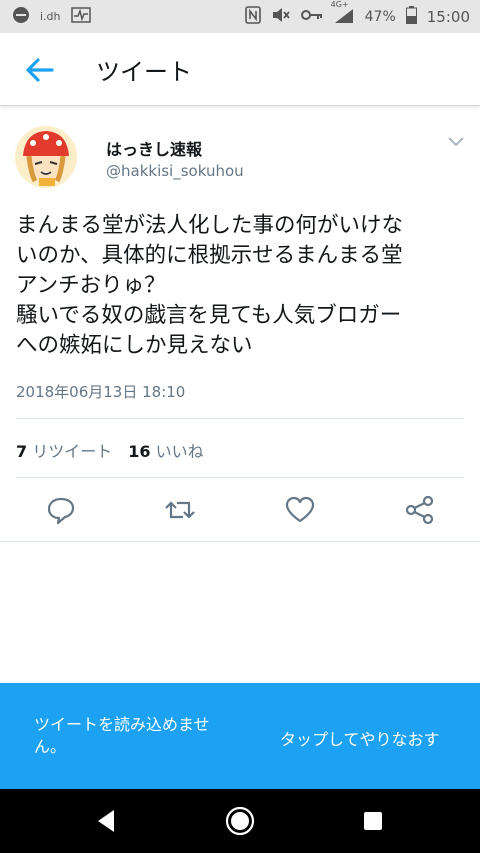 Image resolution: width=480 pixels, height=853 pixels. I want to click on square-recents-icon, so click(373, 821).